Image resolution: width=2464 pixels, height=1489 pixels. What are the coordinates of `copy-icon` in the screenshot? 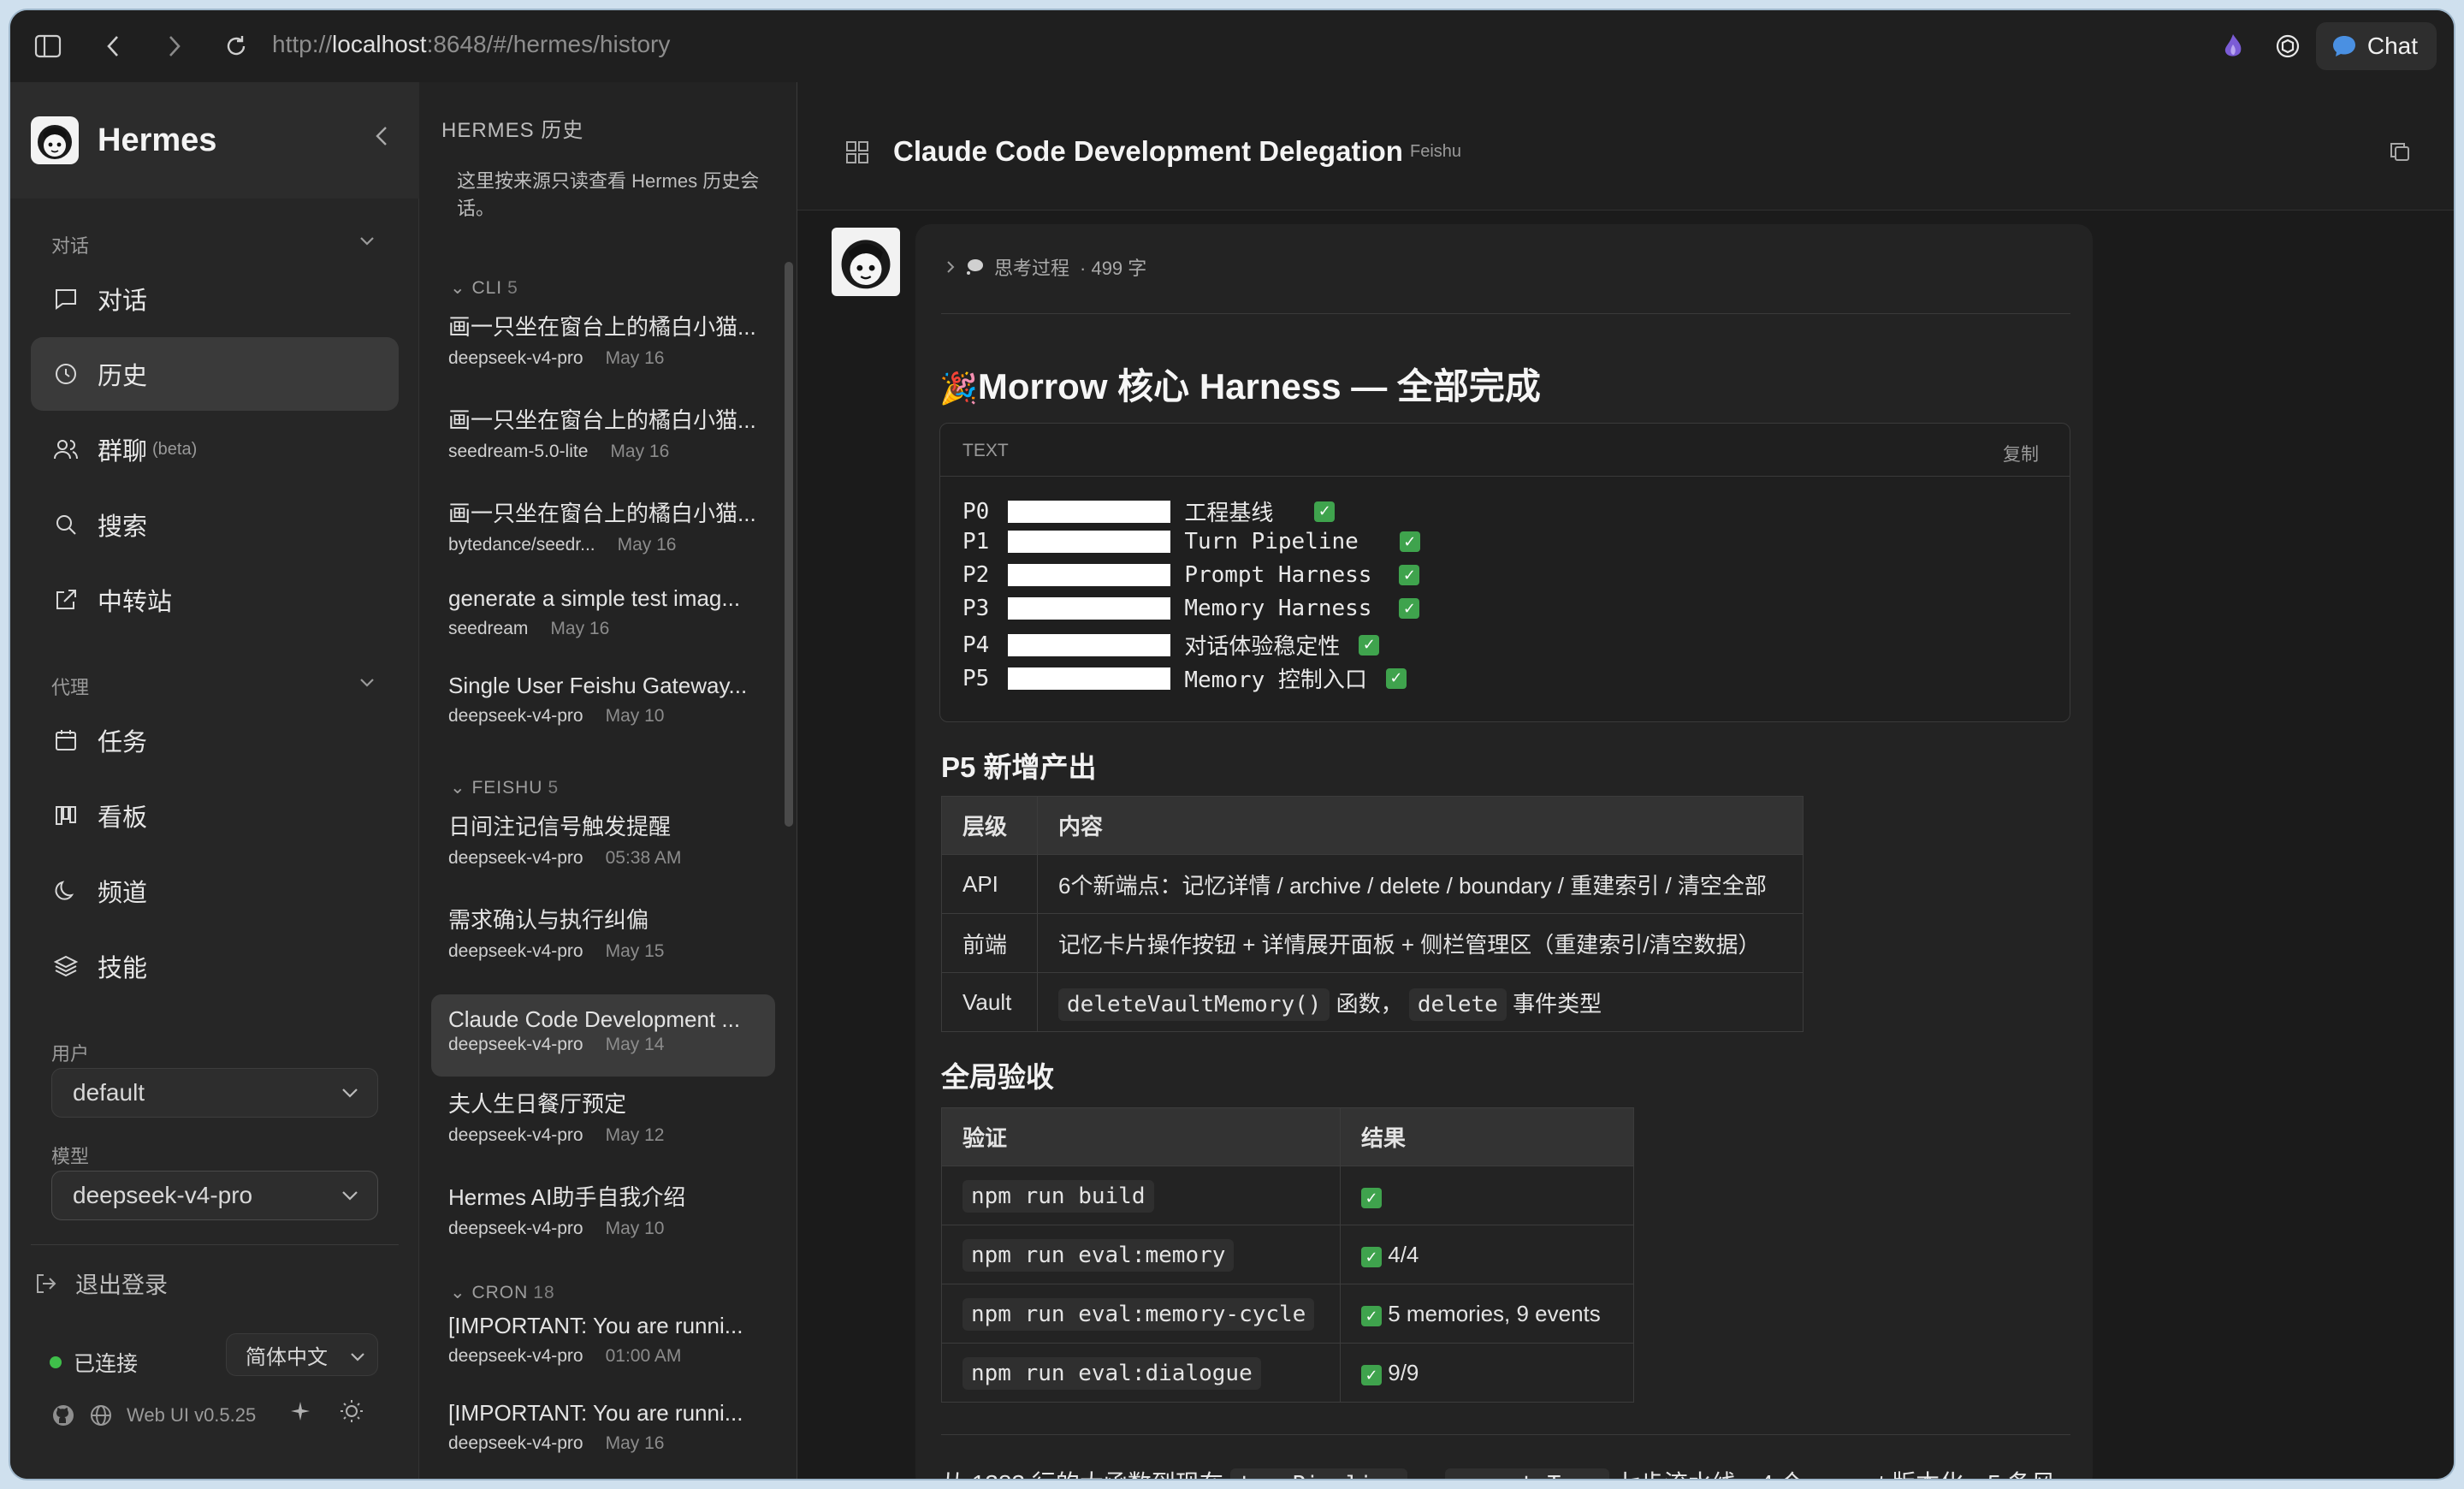 It's located at (2400, 154).